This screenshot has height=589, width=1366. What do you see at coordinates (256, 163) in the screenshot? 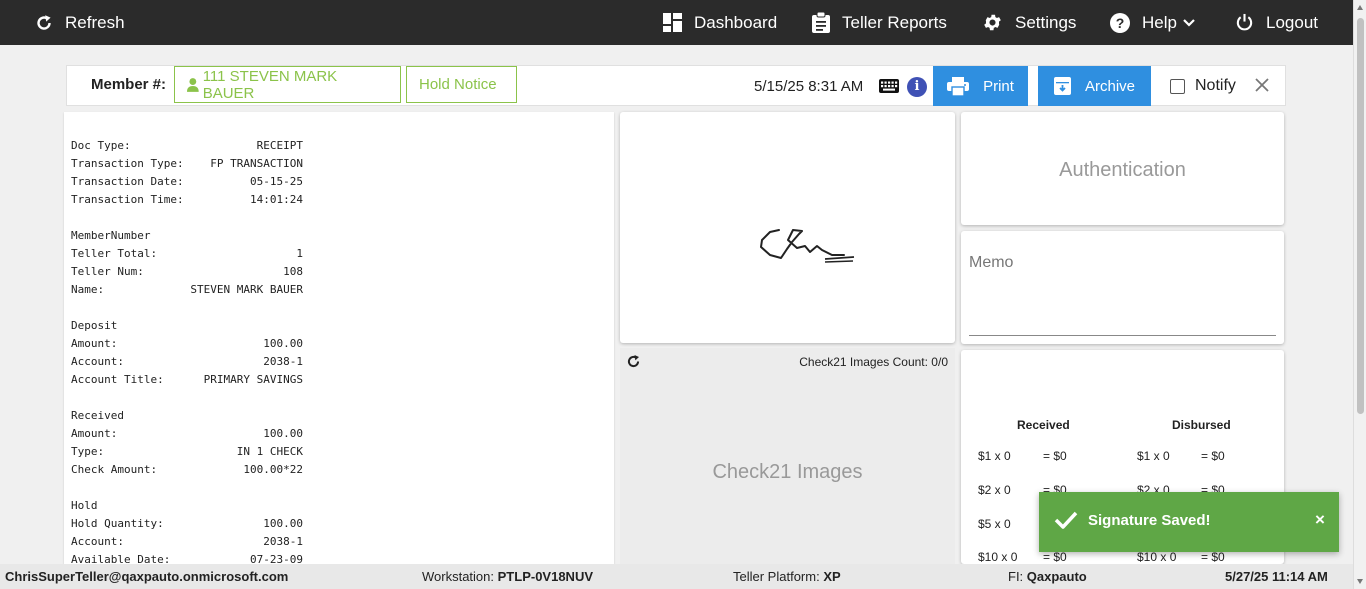
I see `receipt-value: FP TRANSACTION` at bounding box center [256, 163].